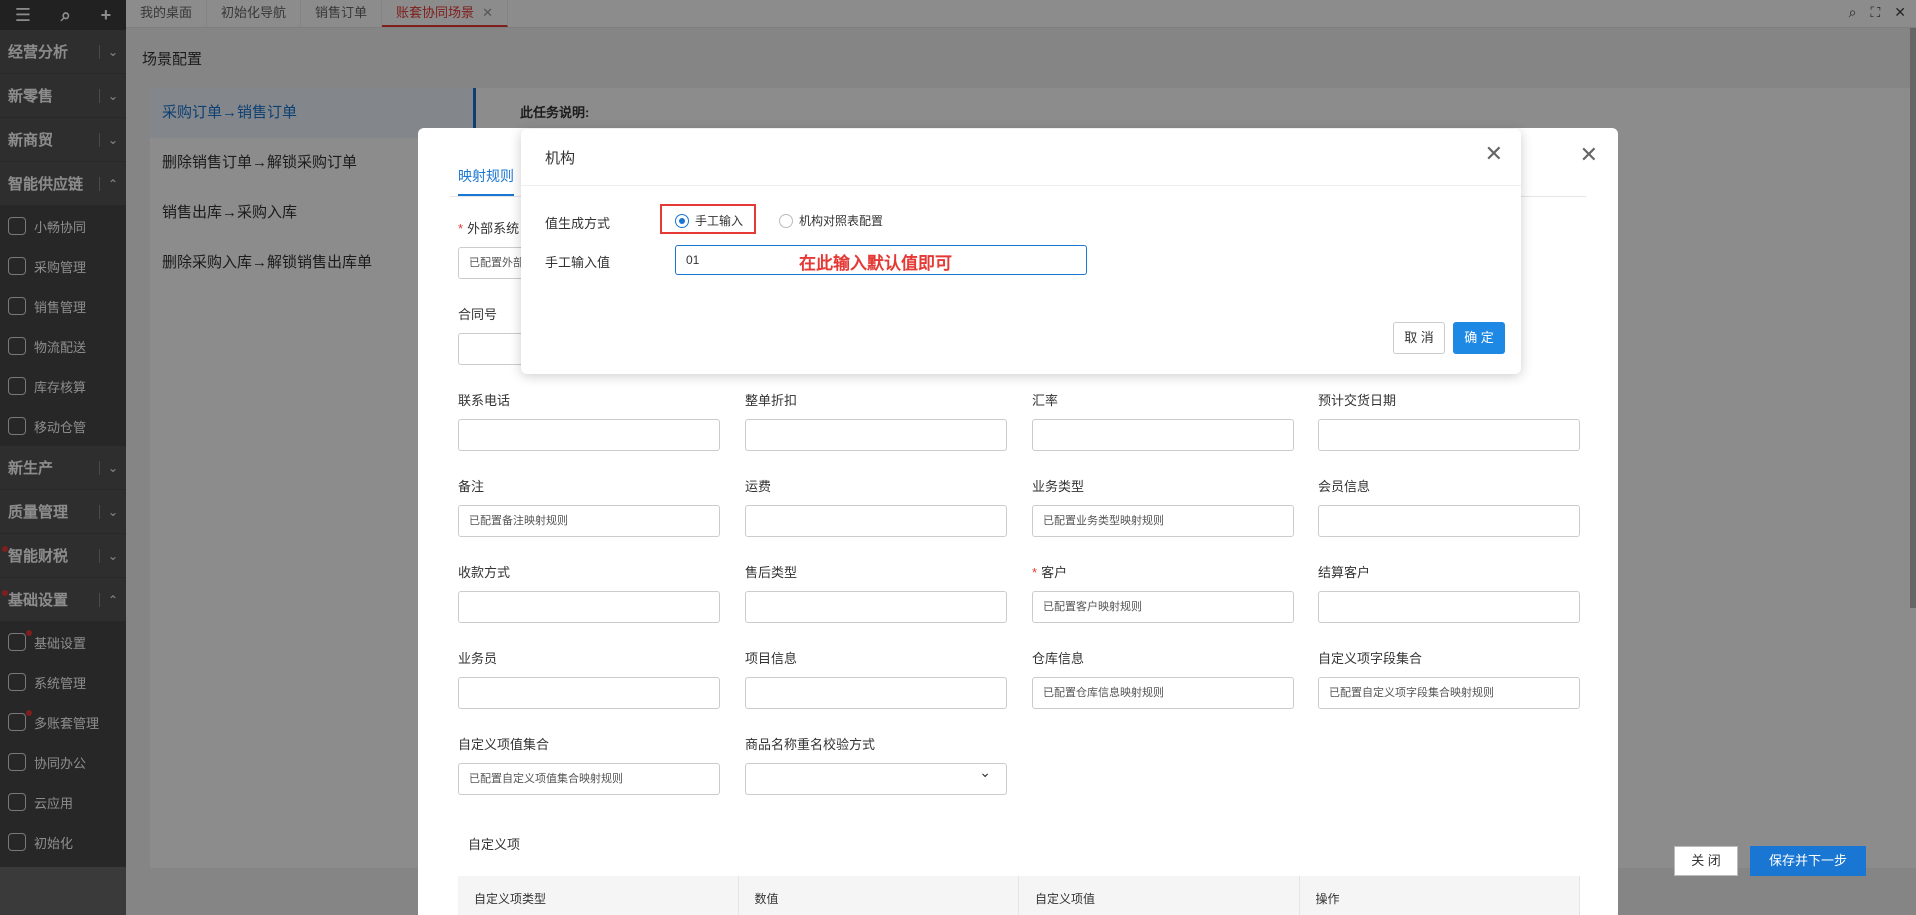  What do you see at coordinates (1357, 400) in the screenshot?
I see `field-label-text: 预计交货日期` at bounding box center [1357, 400].